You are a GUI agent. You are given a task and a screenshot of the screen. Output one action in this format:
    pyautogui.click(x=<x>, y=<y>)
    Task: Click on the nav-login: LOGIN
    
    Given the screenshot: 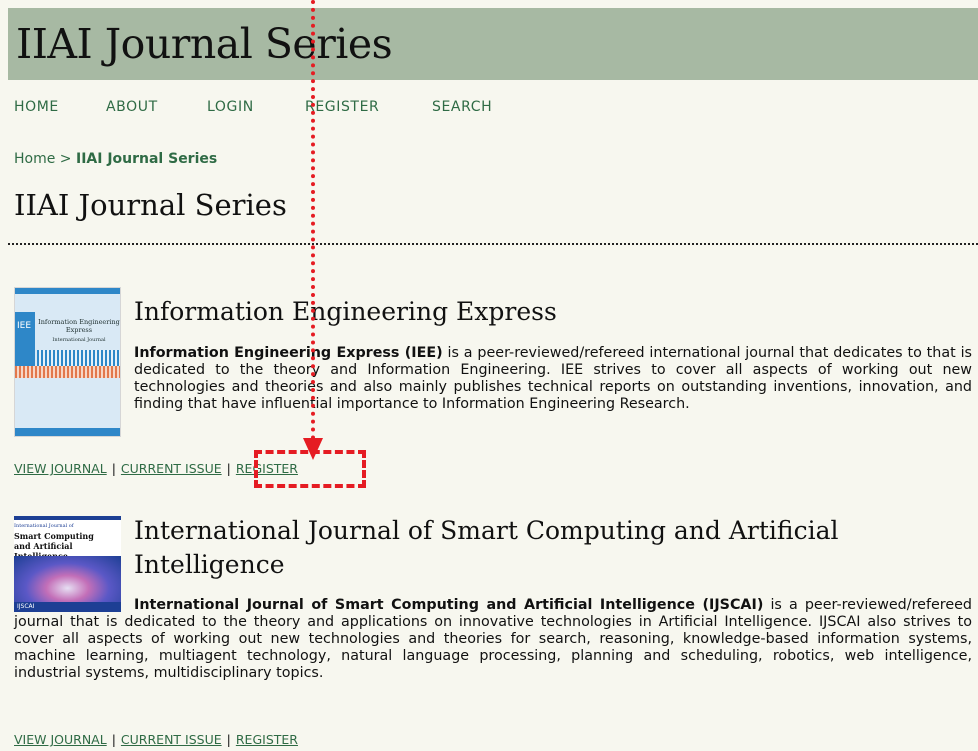 What is the action you would take?
    pyautogui.click(x=230, y=107)
    